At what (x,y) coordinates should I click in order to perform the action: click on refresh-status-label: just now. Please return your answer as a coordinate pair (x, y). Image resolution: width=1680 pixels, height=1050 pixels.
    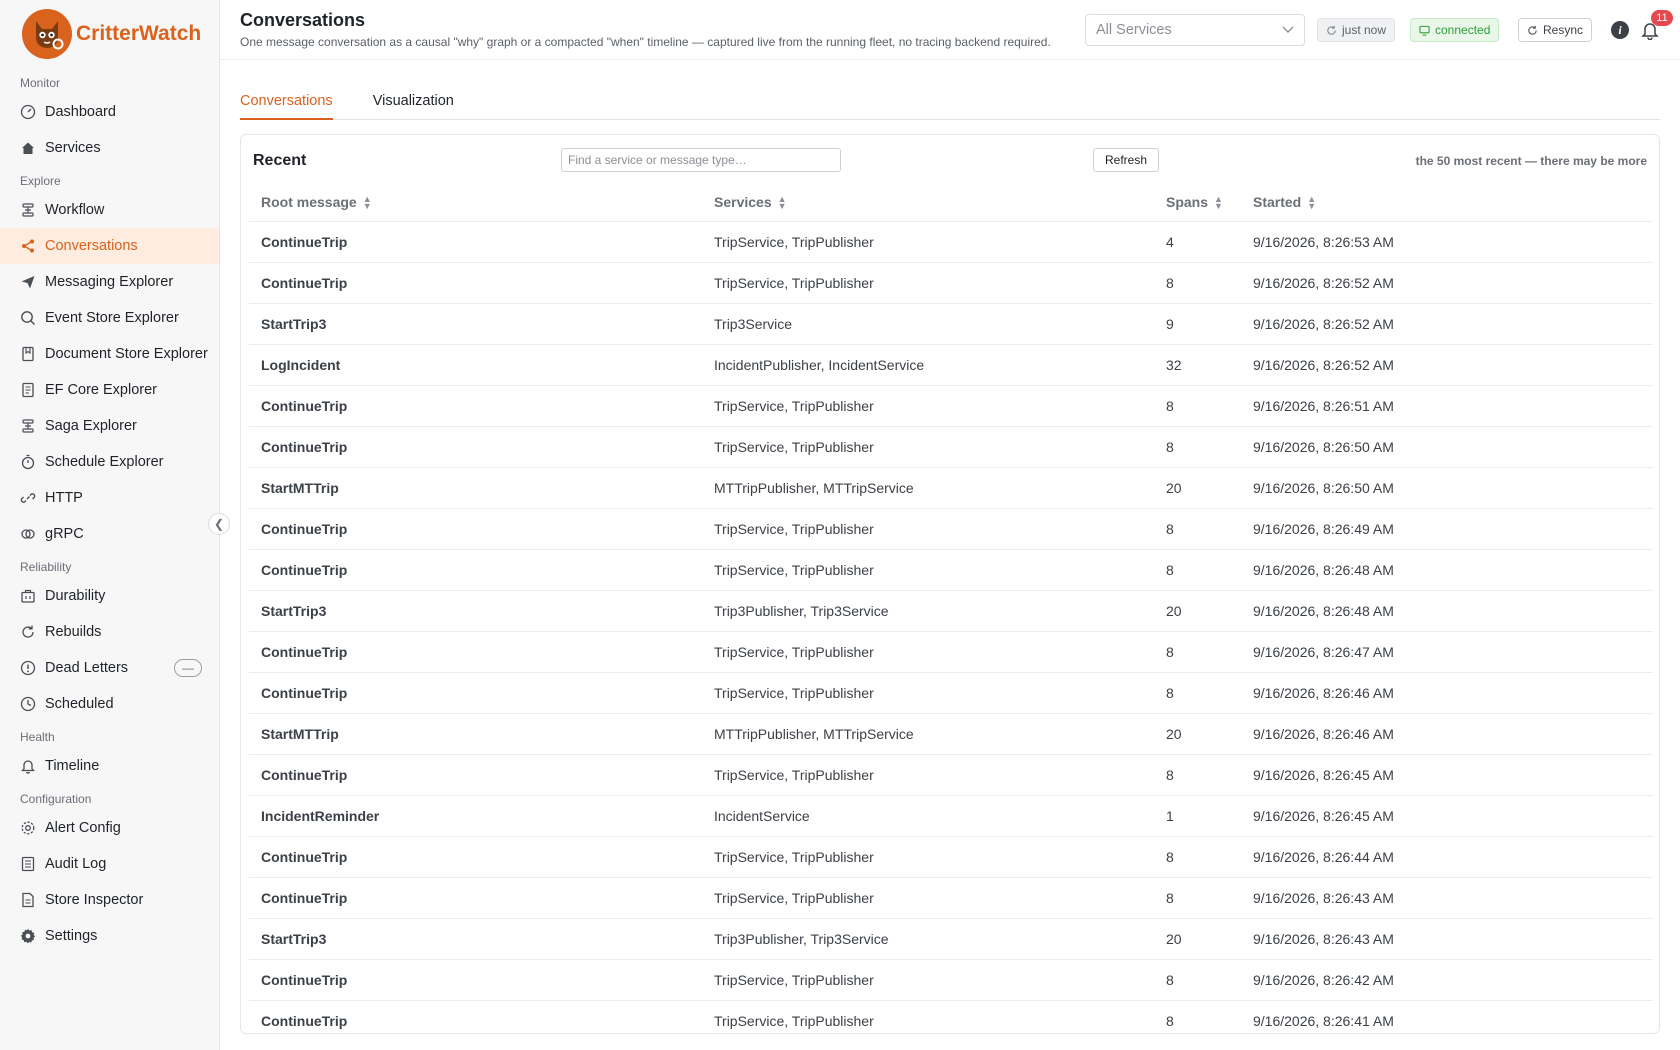
    Looking at the image, I should click on (1364, 30).